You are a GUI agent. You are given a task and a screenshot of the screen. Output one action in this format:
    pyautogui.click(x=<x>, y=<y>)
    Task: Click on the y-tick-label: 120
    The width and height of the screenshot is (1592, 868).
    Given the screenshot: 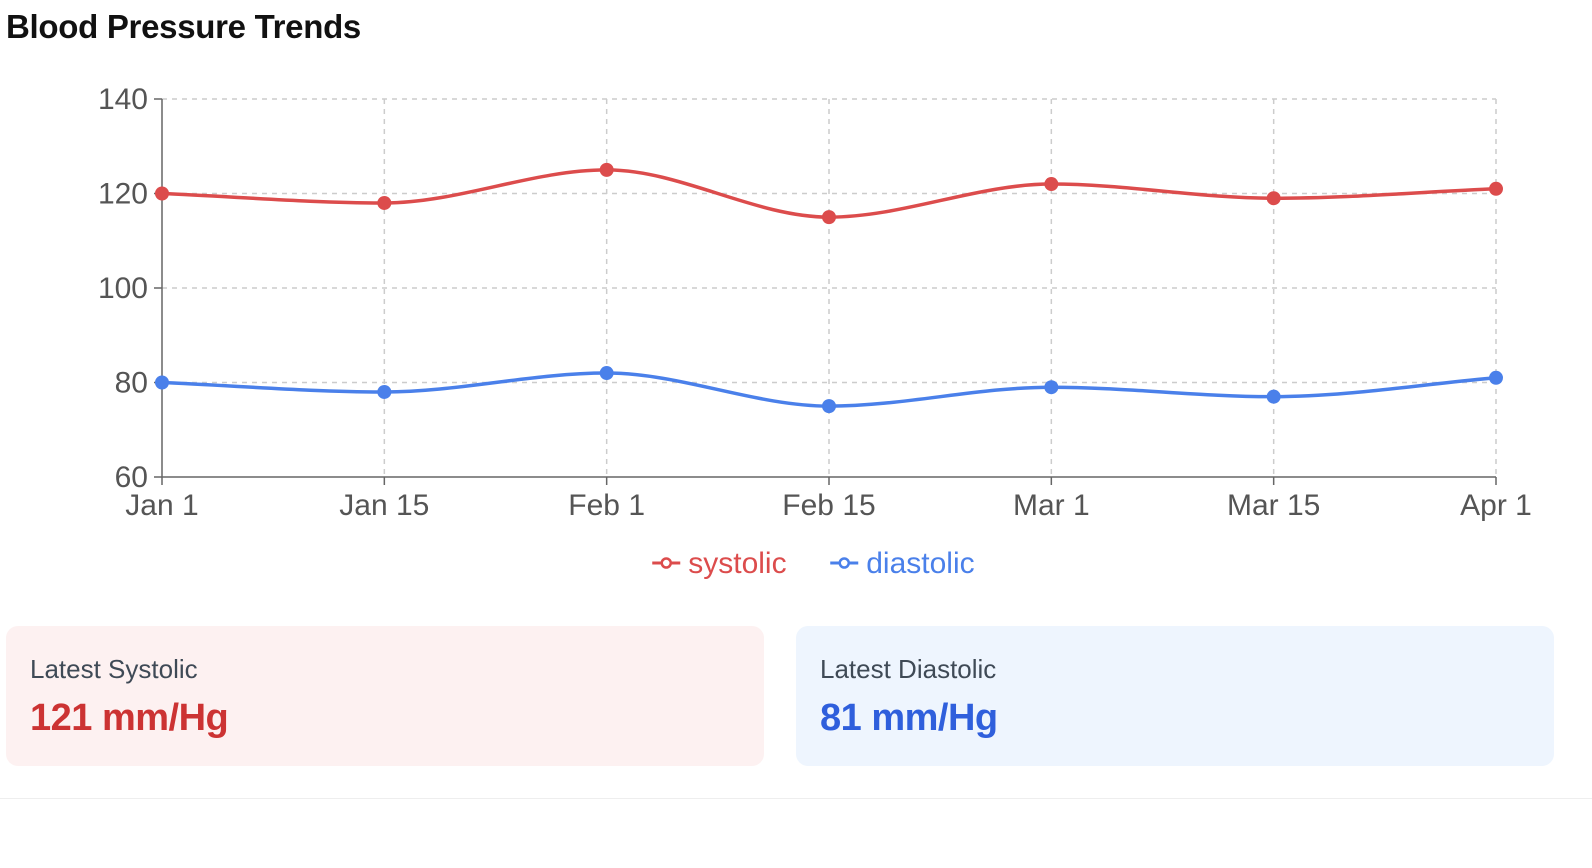 What is the action you would take?
    pyautogui.click(x=123, y=194)
    